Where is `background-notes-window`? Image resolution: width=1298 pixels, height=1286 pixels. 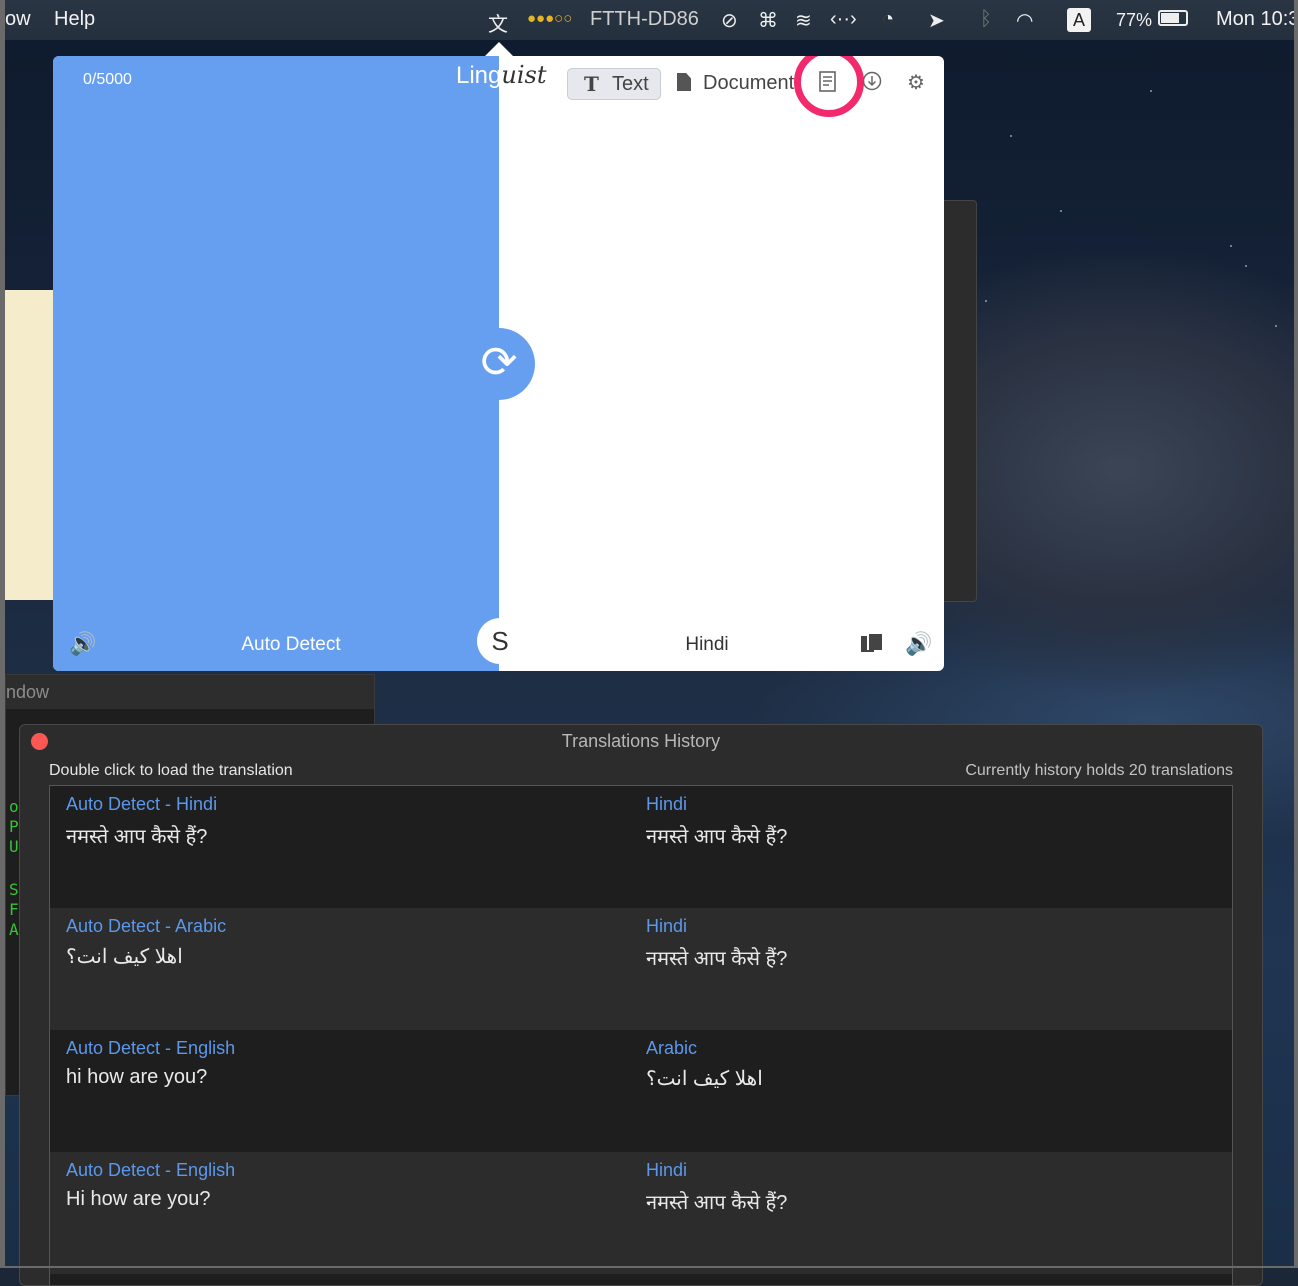 background-notes-window is located at coordinates (30, 445).